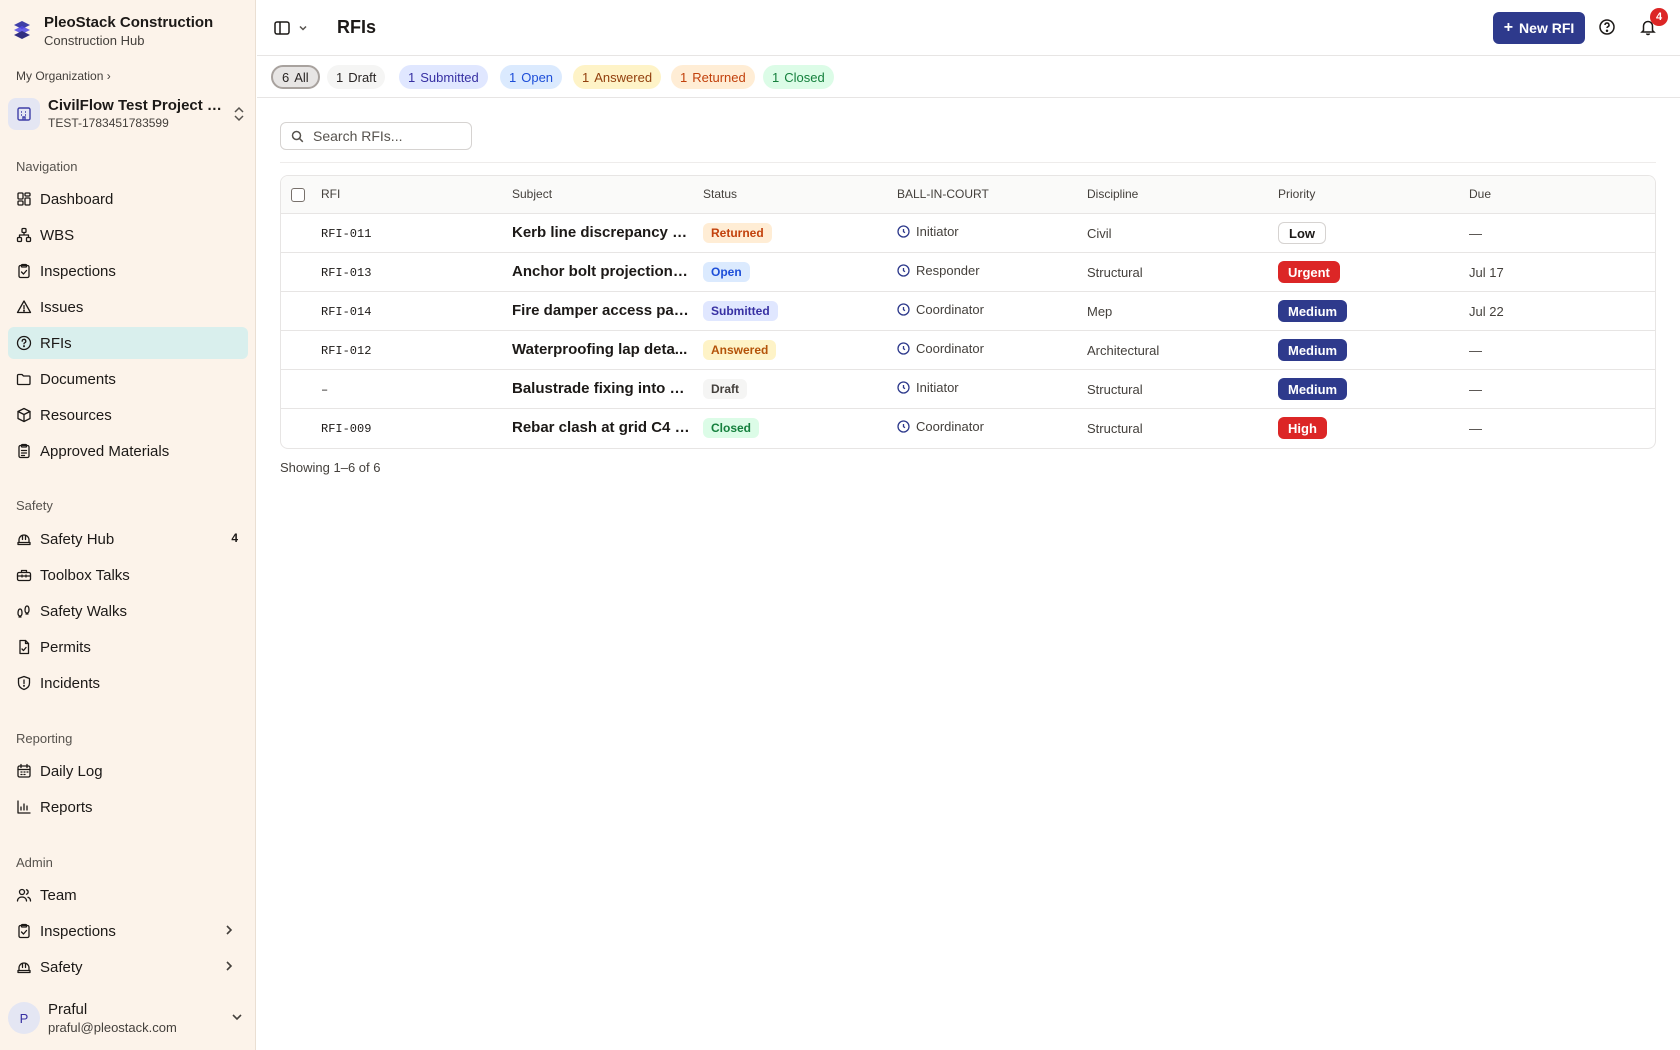  What do you see at coordinates (356, 77) in the screenshot?
I see `filter-chip-draft: 1 Draft` at bounding box center [356, 77].